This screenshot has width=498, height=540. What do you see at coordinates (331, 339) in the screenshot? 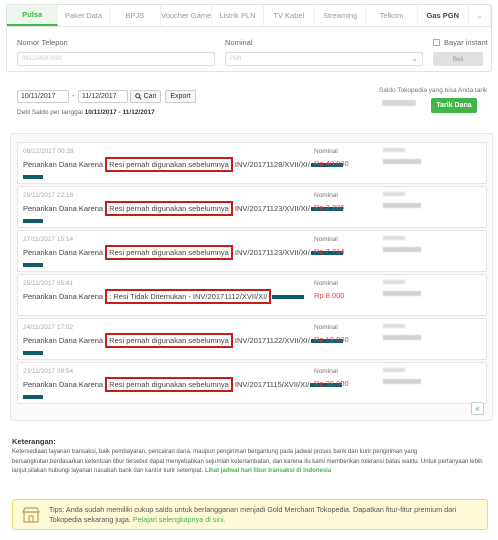
I see `transaction-amount: Rp 19.000` at bounding box center [331, 339].